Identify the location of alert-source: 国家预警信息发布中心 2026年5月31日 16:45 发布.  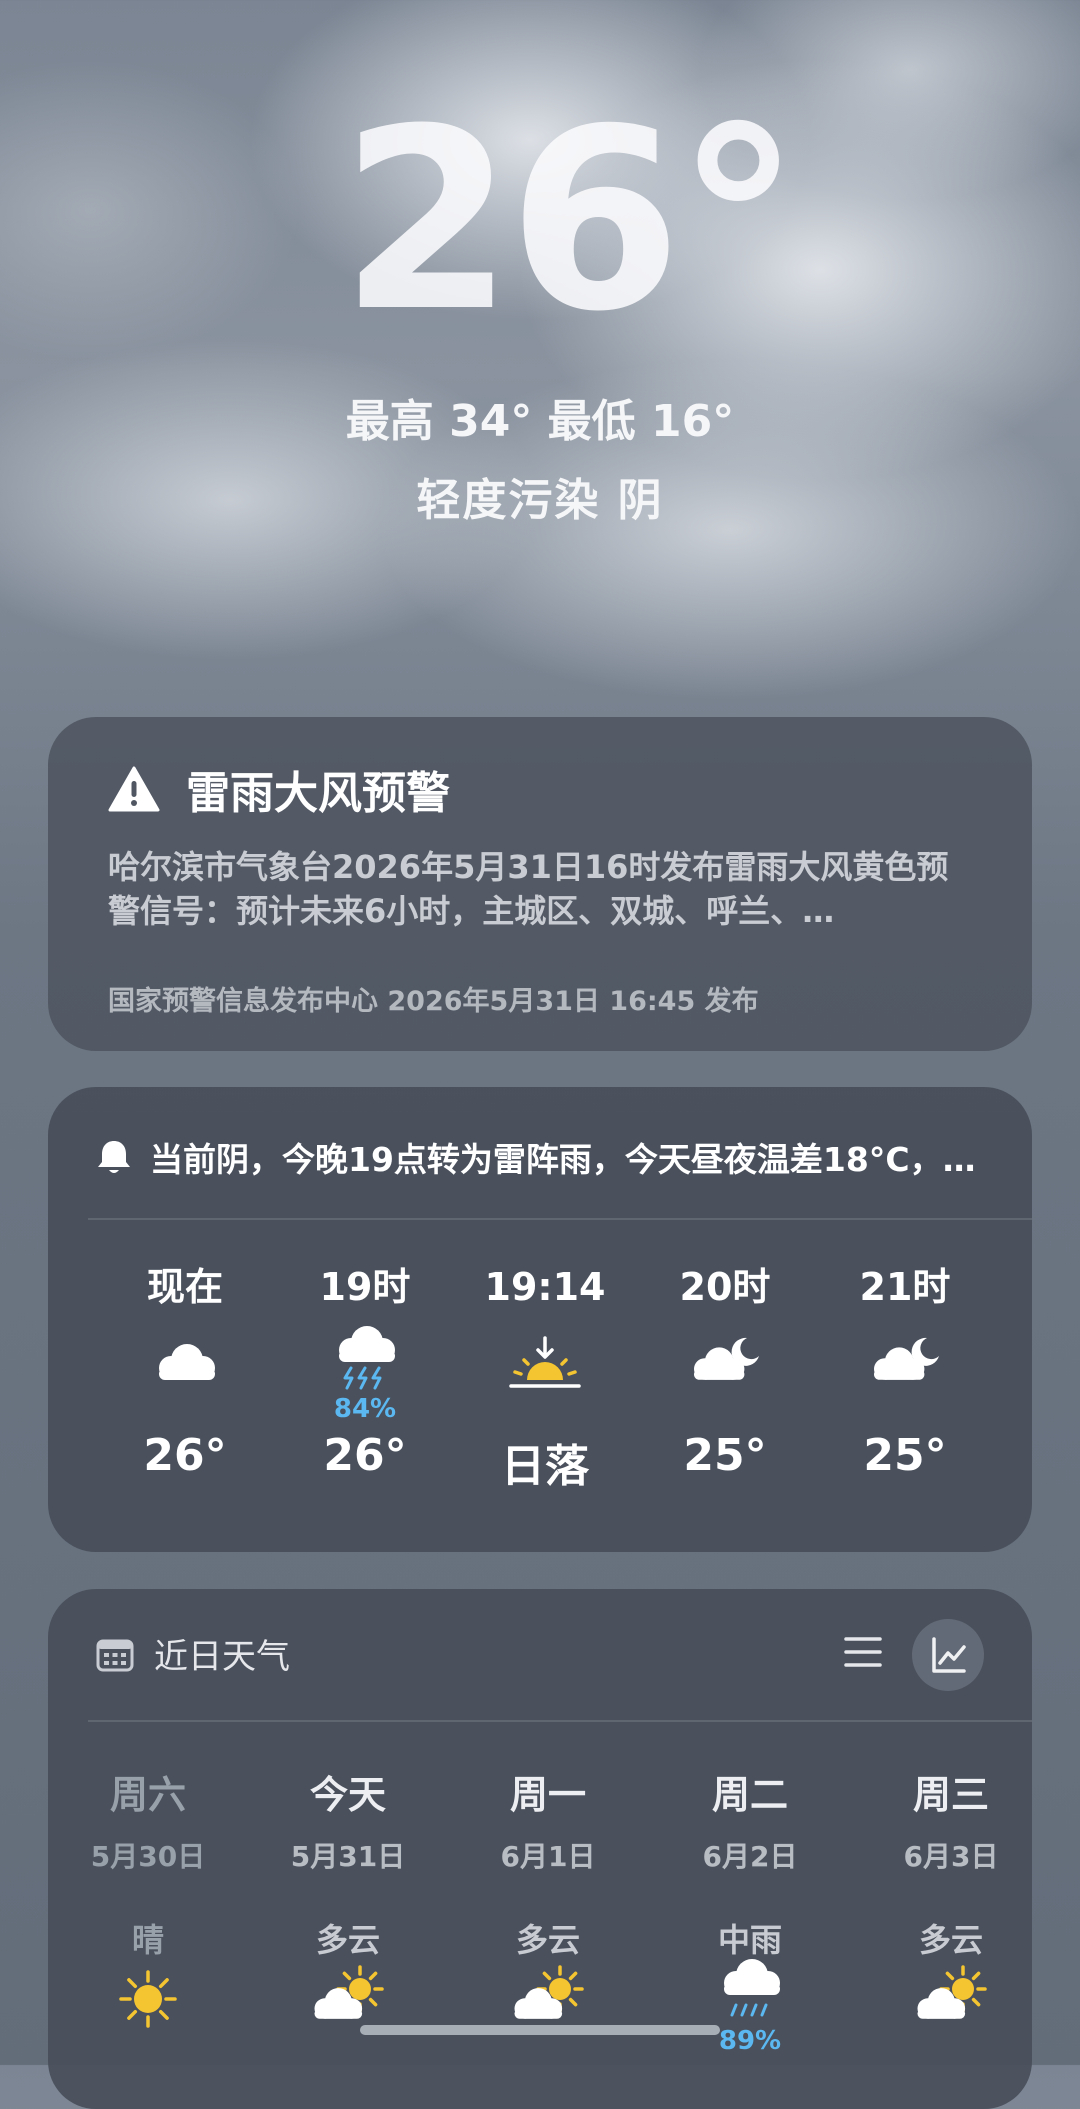
(433, 1001).